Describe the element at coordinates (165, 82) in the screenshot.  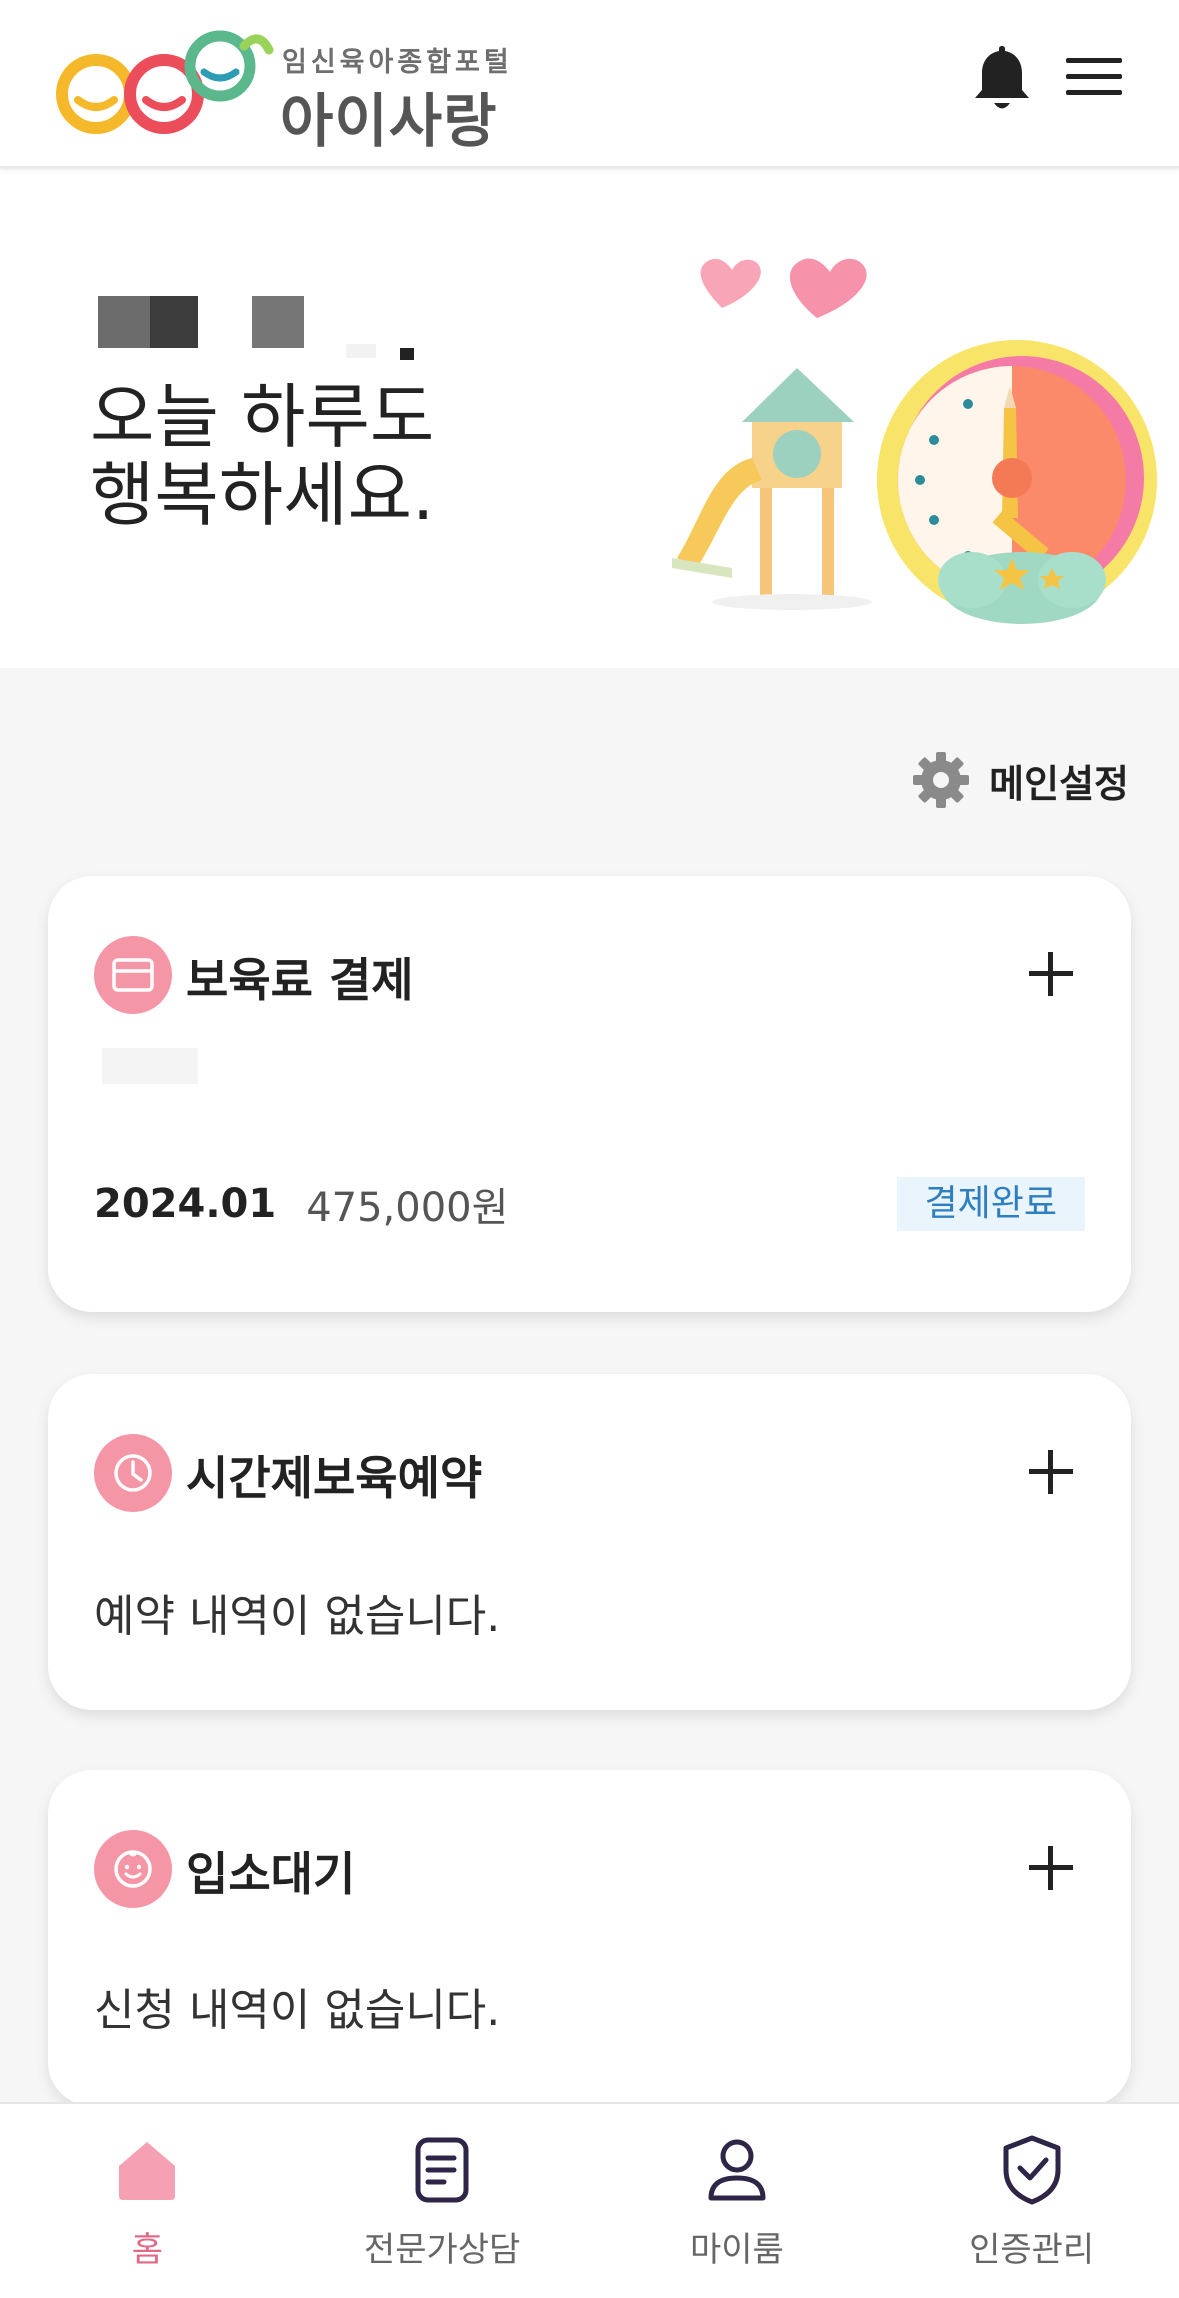
I see `logo-mark-icon` at that location.